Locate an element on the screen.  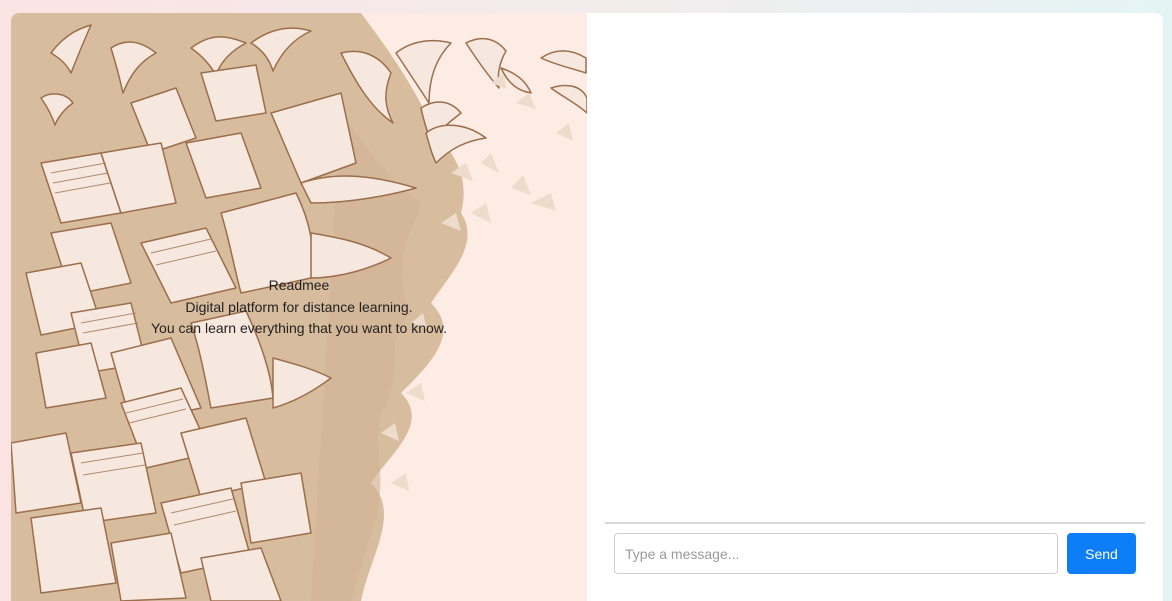
message-input is located at coordinates (836, 553).